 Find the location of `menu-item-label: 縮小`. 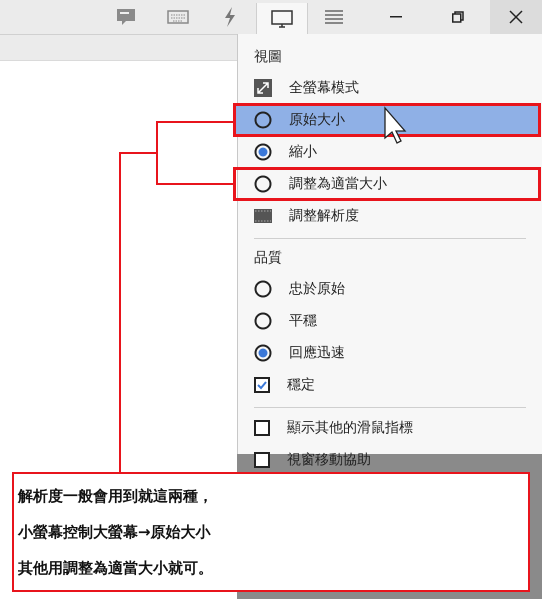

menu-item-label: 縮小 is located at coordinates (303, 152).